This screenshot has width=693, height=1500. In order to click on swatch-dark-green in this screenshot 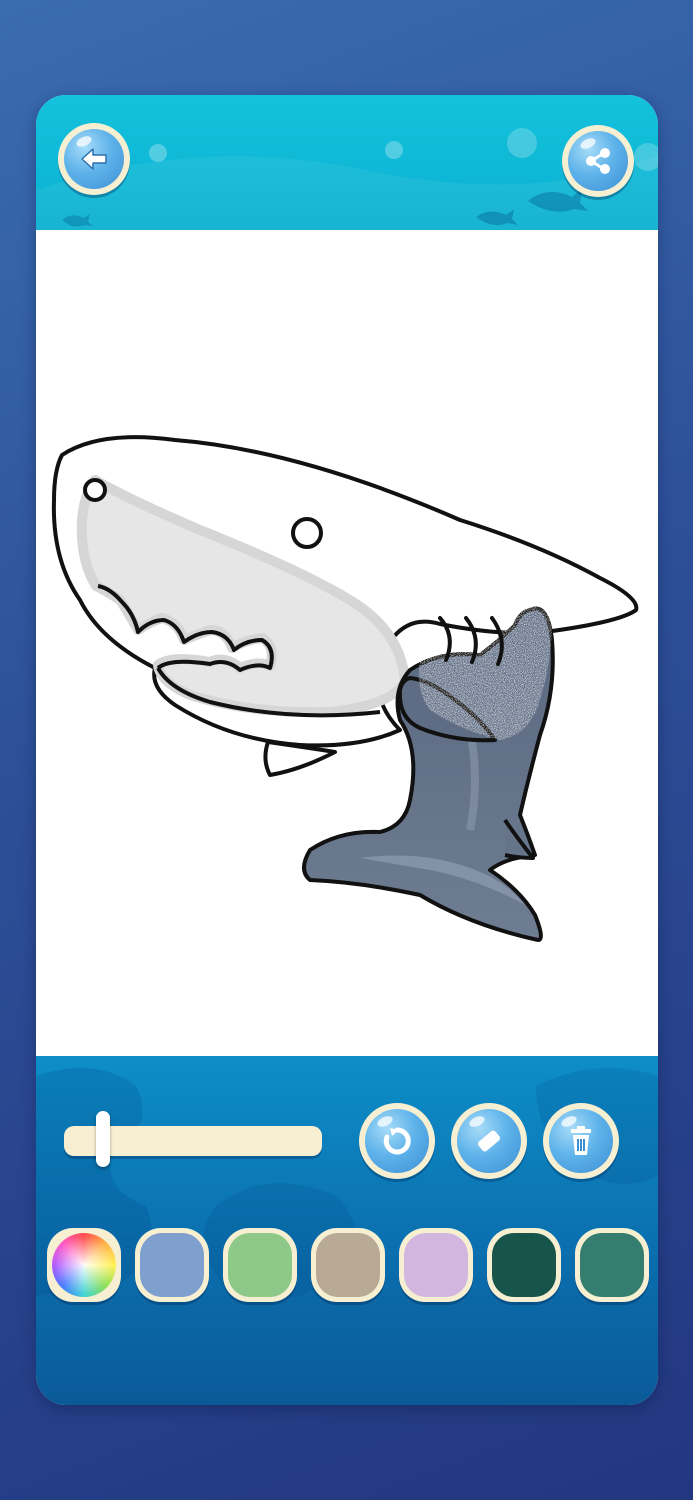, I will do `click(524, 1265)`.